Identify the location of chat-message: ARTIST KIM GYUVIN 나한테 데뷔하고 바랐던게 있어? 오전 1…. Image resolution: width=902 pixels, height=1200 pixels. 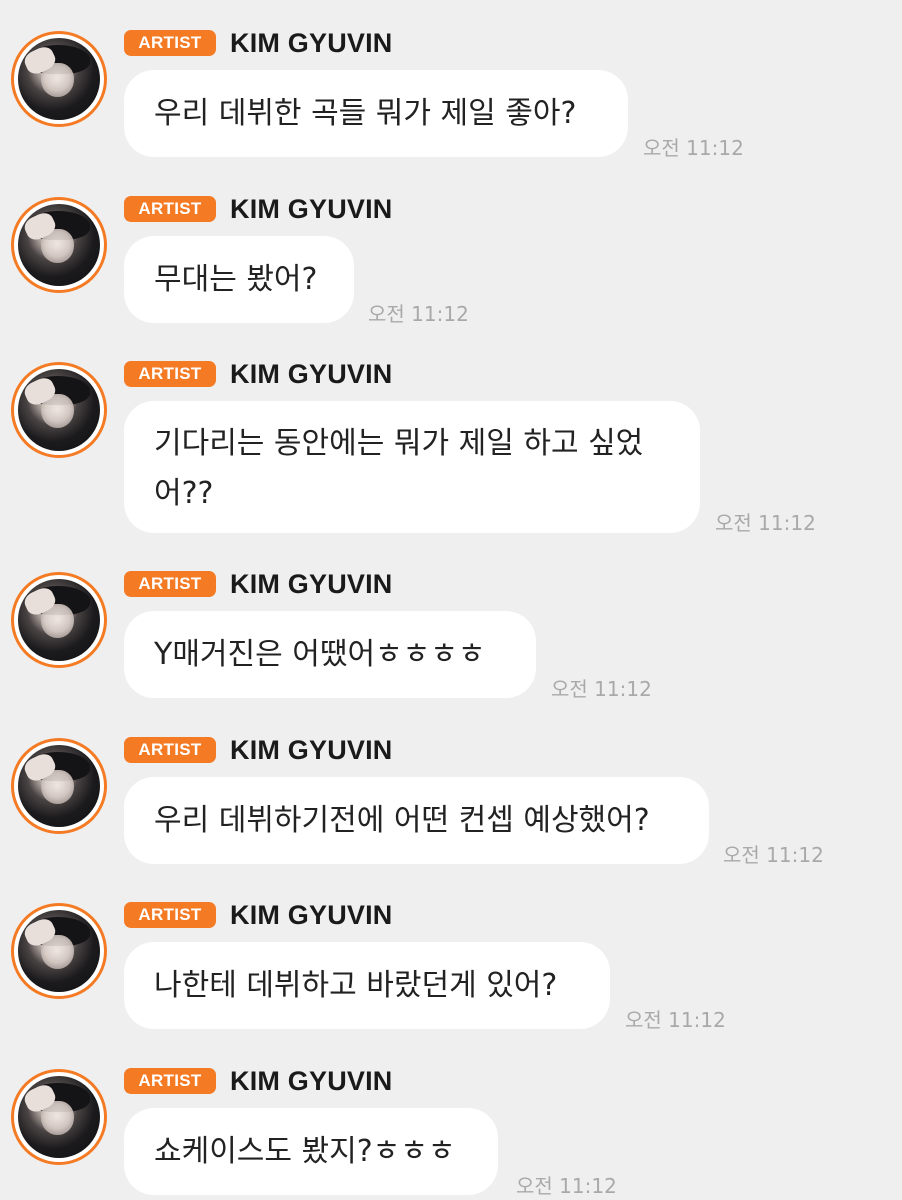
(451, 952).